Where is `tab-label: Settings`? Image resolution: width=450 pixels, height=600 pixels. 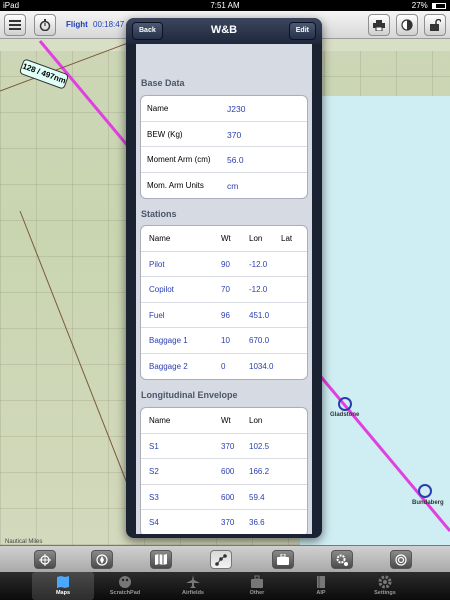 tab-label: Settings is located at coordinates (385, 593).